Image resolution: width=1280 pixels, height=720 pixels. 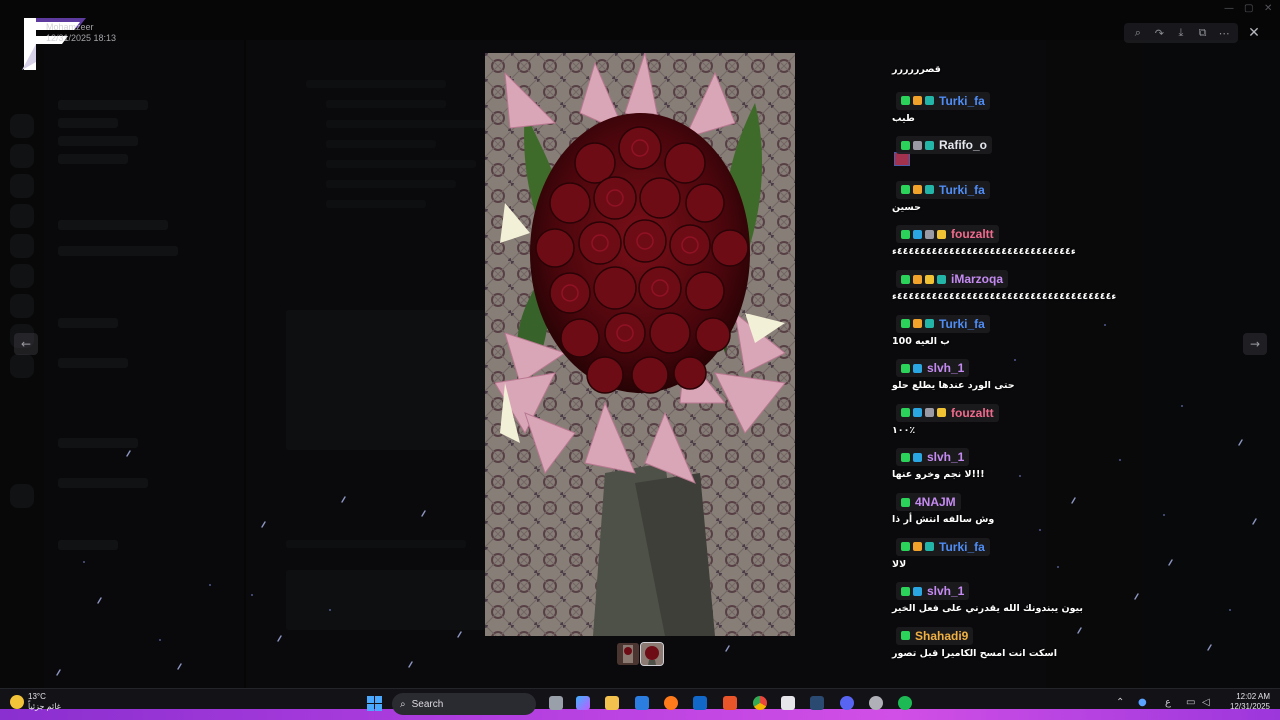 What do you see at coordinates (1206, 702) in the screenshot?
I see `volume-icon: ◁` at bounding box center [1206, 702].